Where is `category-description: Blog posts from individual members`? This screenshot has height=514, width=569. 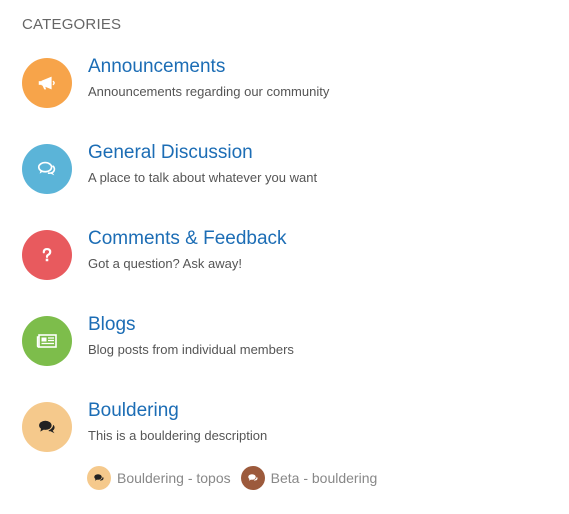 category-description: Blog posts from individual members is located at coordinates (191, 349).